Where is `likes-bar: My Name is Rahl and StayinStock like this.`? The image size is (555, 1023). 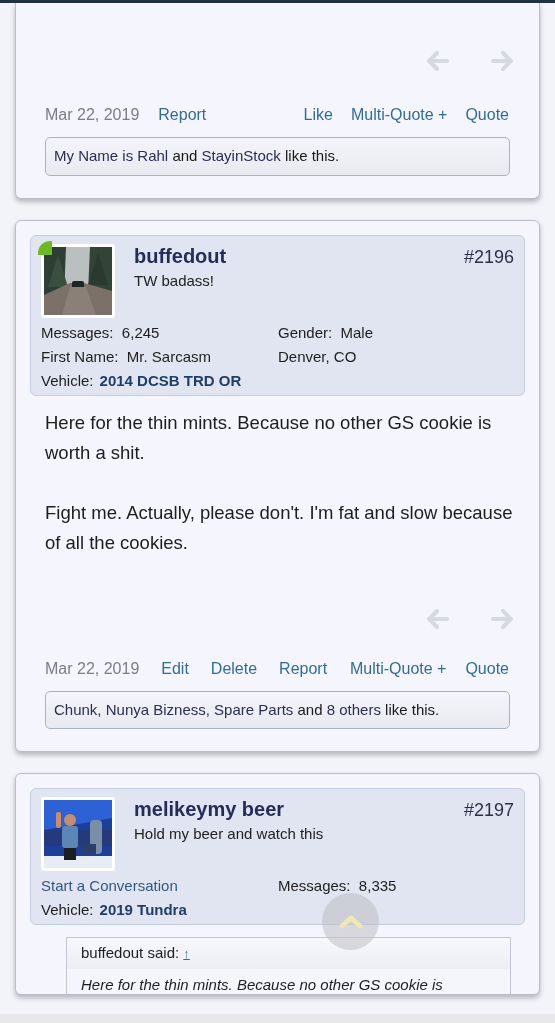 likes-bar: My Name is Rahl and StayinStock like this. is located at coordinates (277, 156).